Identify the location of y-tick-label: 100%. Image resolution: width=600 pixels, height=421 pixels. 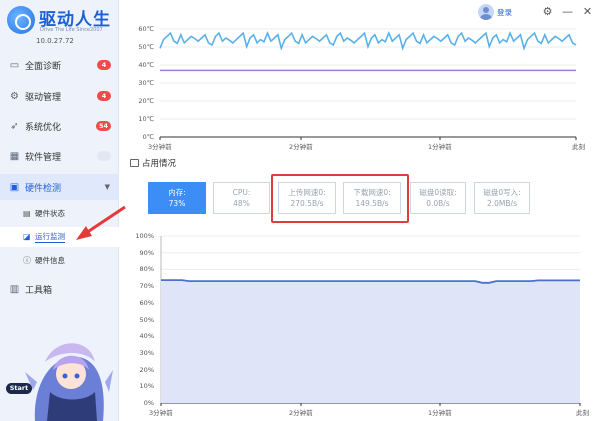
(144, 236).